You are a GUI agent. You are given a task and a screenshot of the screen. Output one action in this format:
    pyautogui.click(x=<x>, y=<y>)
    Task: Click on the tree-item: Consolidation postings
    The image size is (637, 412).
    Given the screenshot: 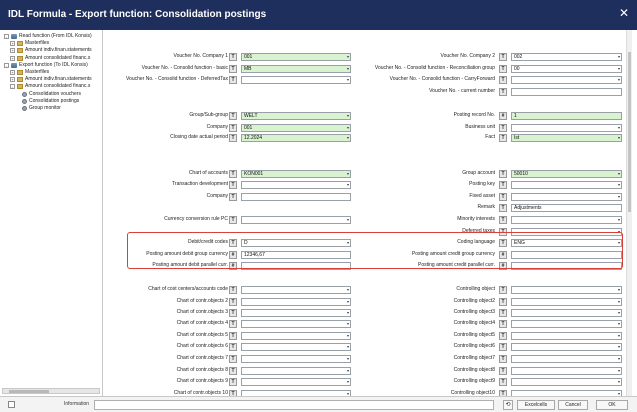 What is the action you would take?
    pyautogui.click(x=50, y=101)
    